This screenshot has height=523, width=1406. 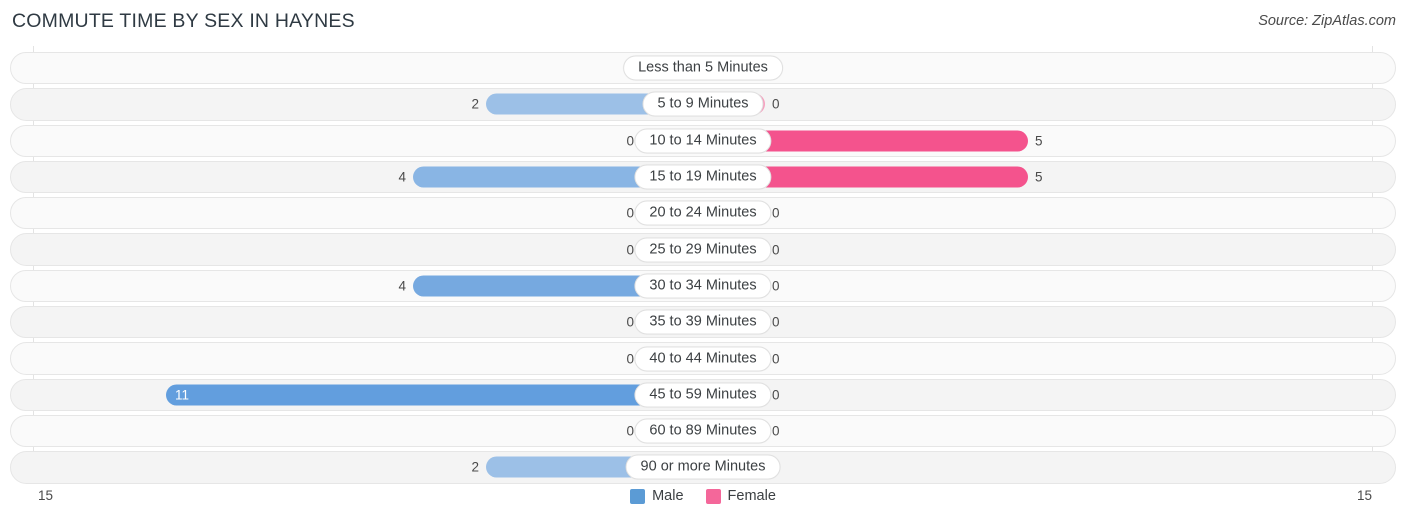 I want to click on category-label-pill: 90 or more Minutes, so click(x=703, y=467).